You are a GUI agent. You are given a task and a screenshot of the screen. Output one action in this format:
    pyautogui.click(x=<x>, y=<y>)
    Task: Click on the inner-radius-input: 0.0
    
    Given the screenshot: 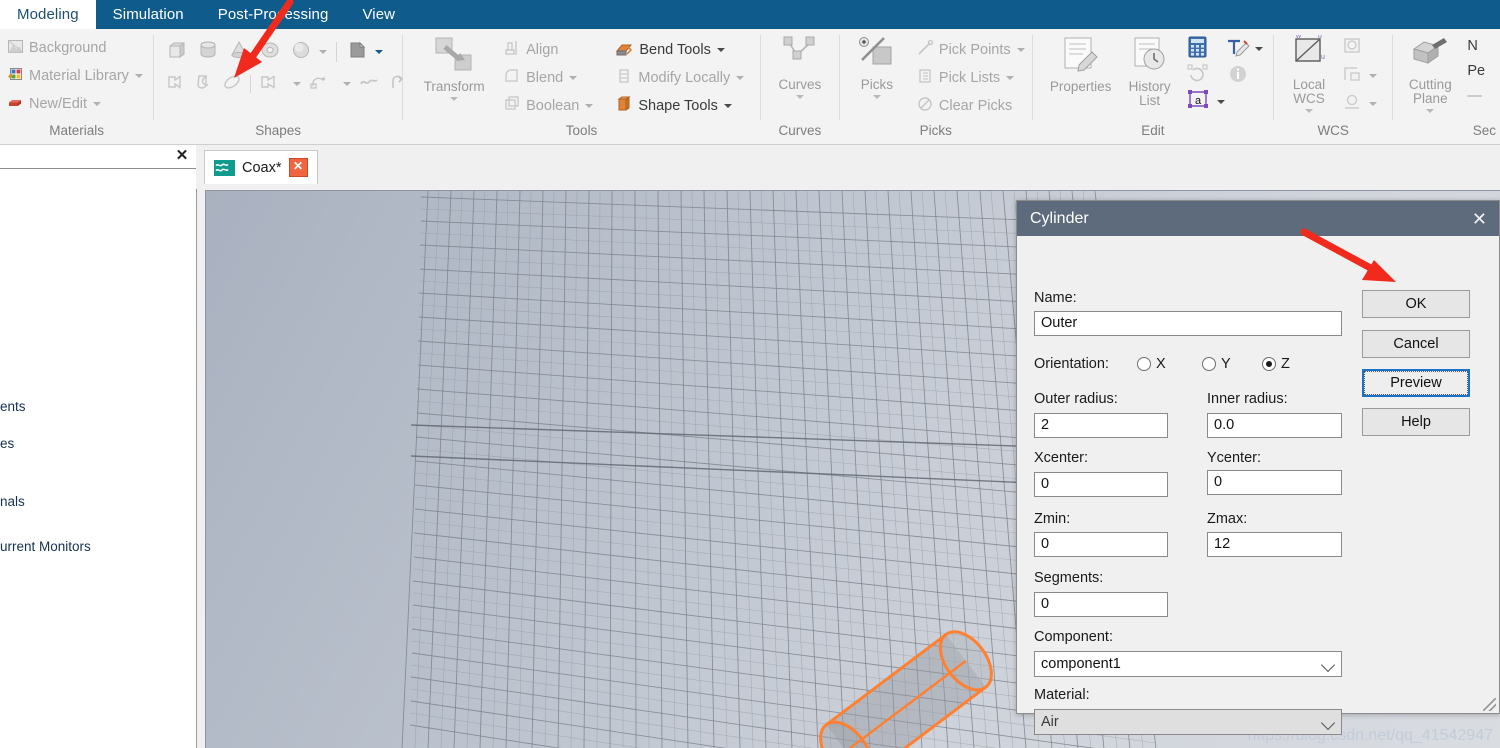 What is the action you would take?
    pyautogui.click(x=1274, y=425)
    